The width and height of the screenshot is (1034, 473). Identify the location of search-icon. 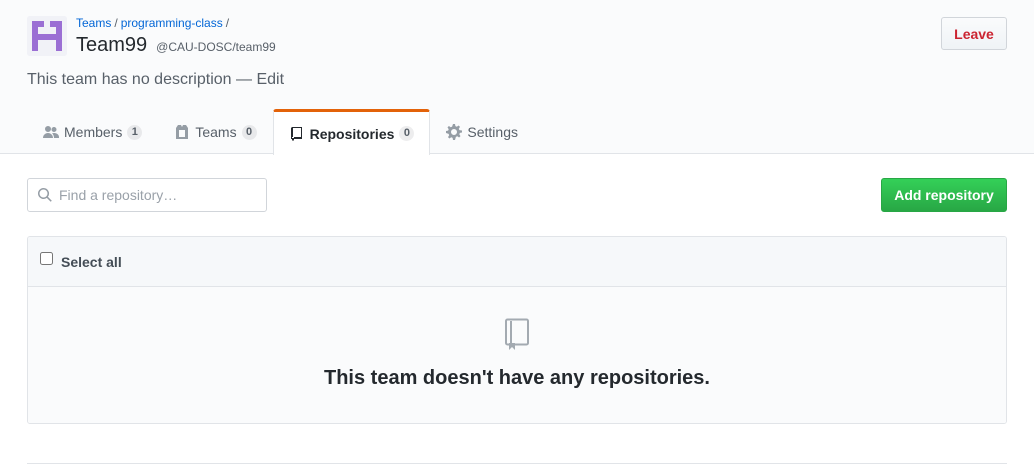
(45, 195).